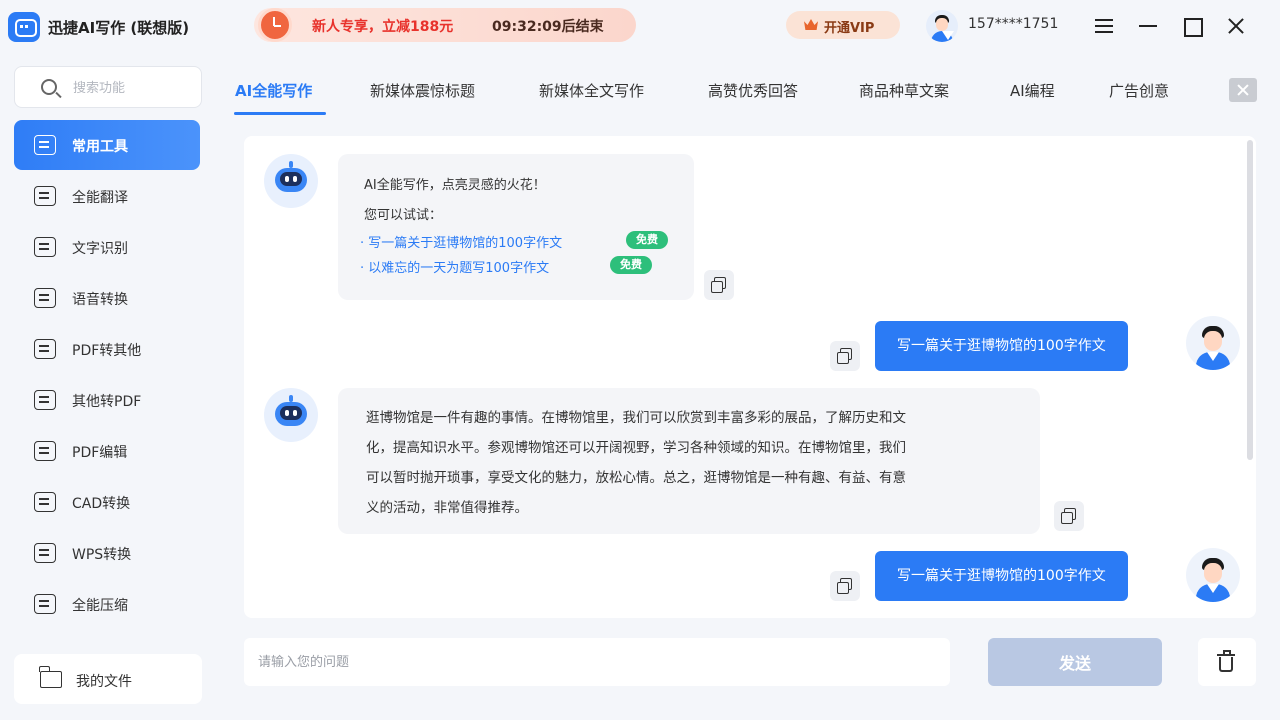 Image resolution: width=1280 pixels, height=720 pixels. What do you see at coordinates (849, 28) in the screenshot?
I see `vip-label: 开通VIP` at bounding box center [849, 28].